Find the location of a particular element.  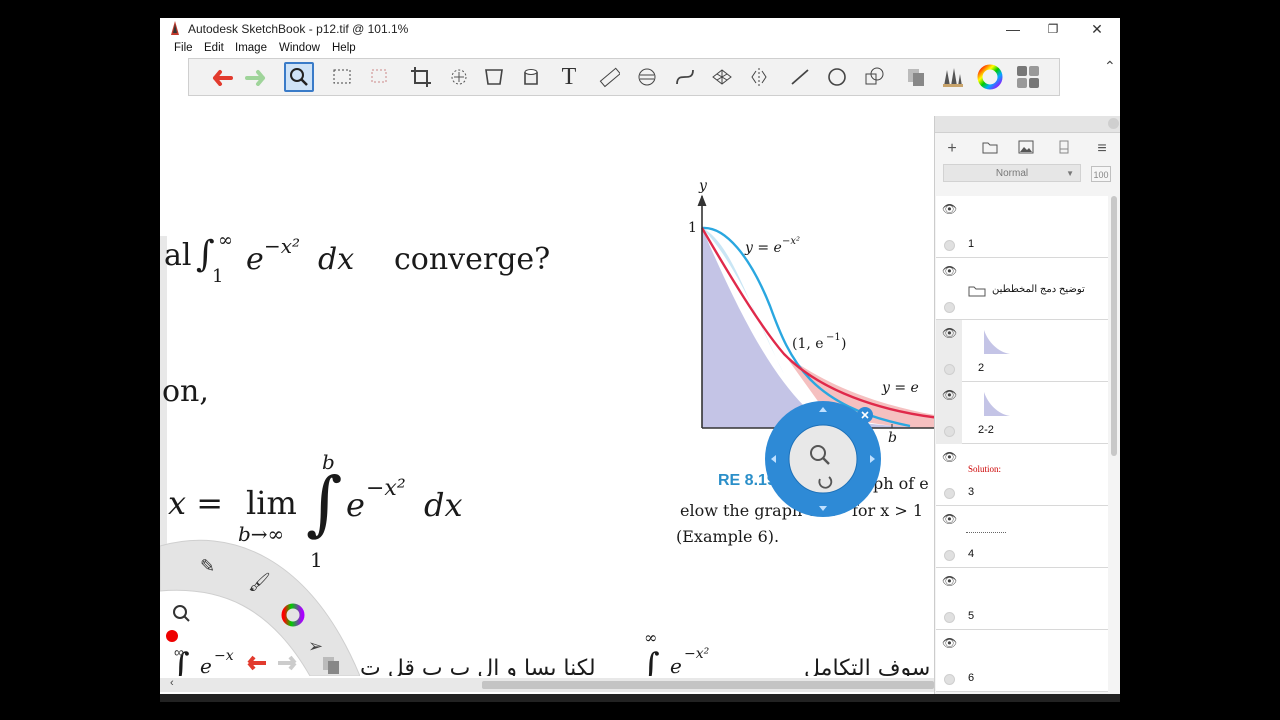

toolbar: T is located at coordinates (624, 77).